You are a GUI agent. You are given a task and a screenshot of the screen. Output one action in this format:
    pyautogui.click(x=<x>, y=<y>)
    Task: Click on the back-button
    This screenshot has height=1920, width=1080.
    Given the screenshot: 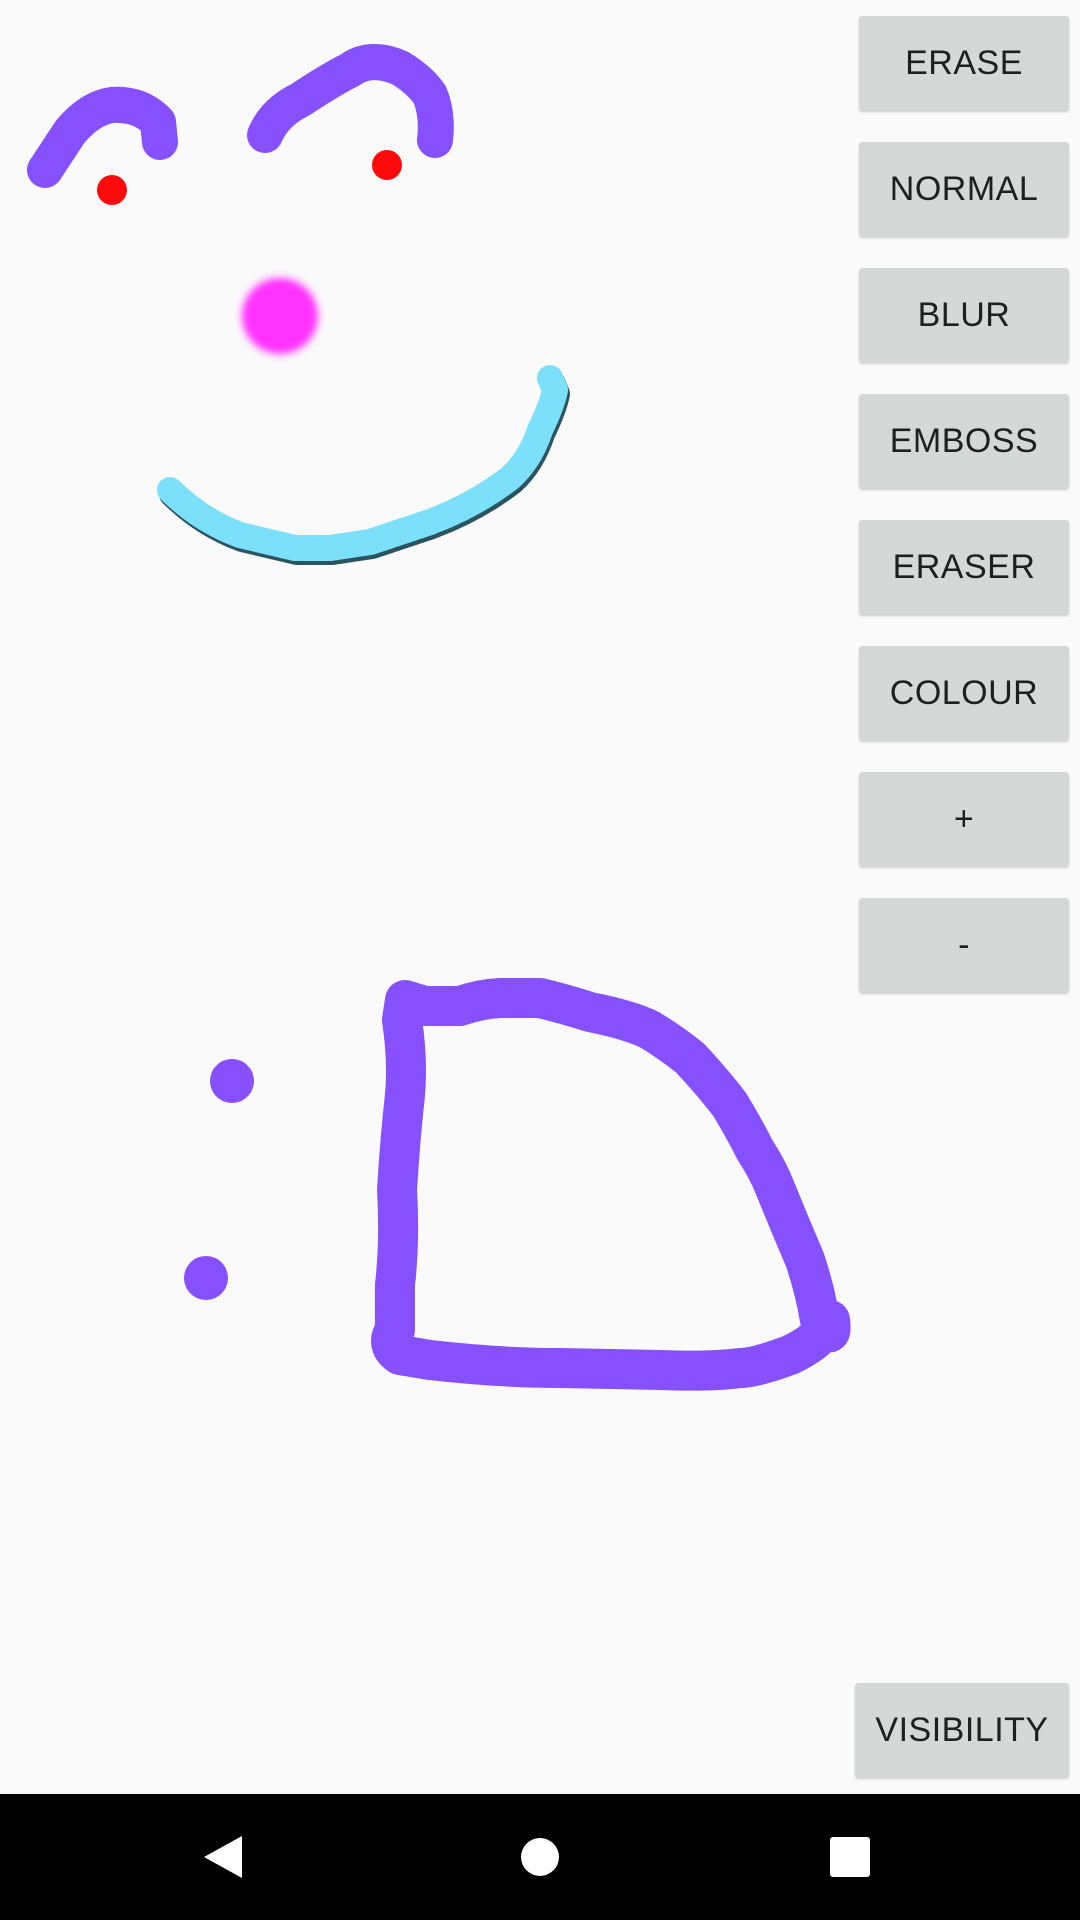 What is the action you would take?
    pyautogui.click(x=225, y=1857)
    